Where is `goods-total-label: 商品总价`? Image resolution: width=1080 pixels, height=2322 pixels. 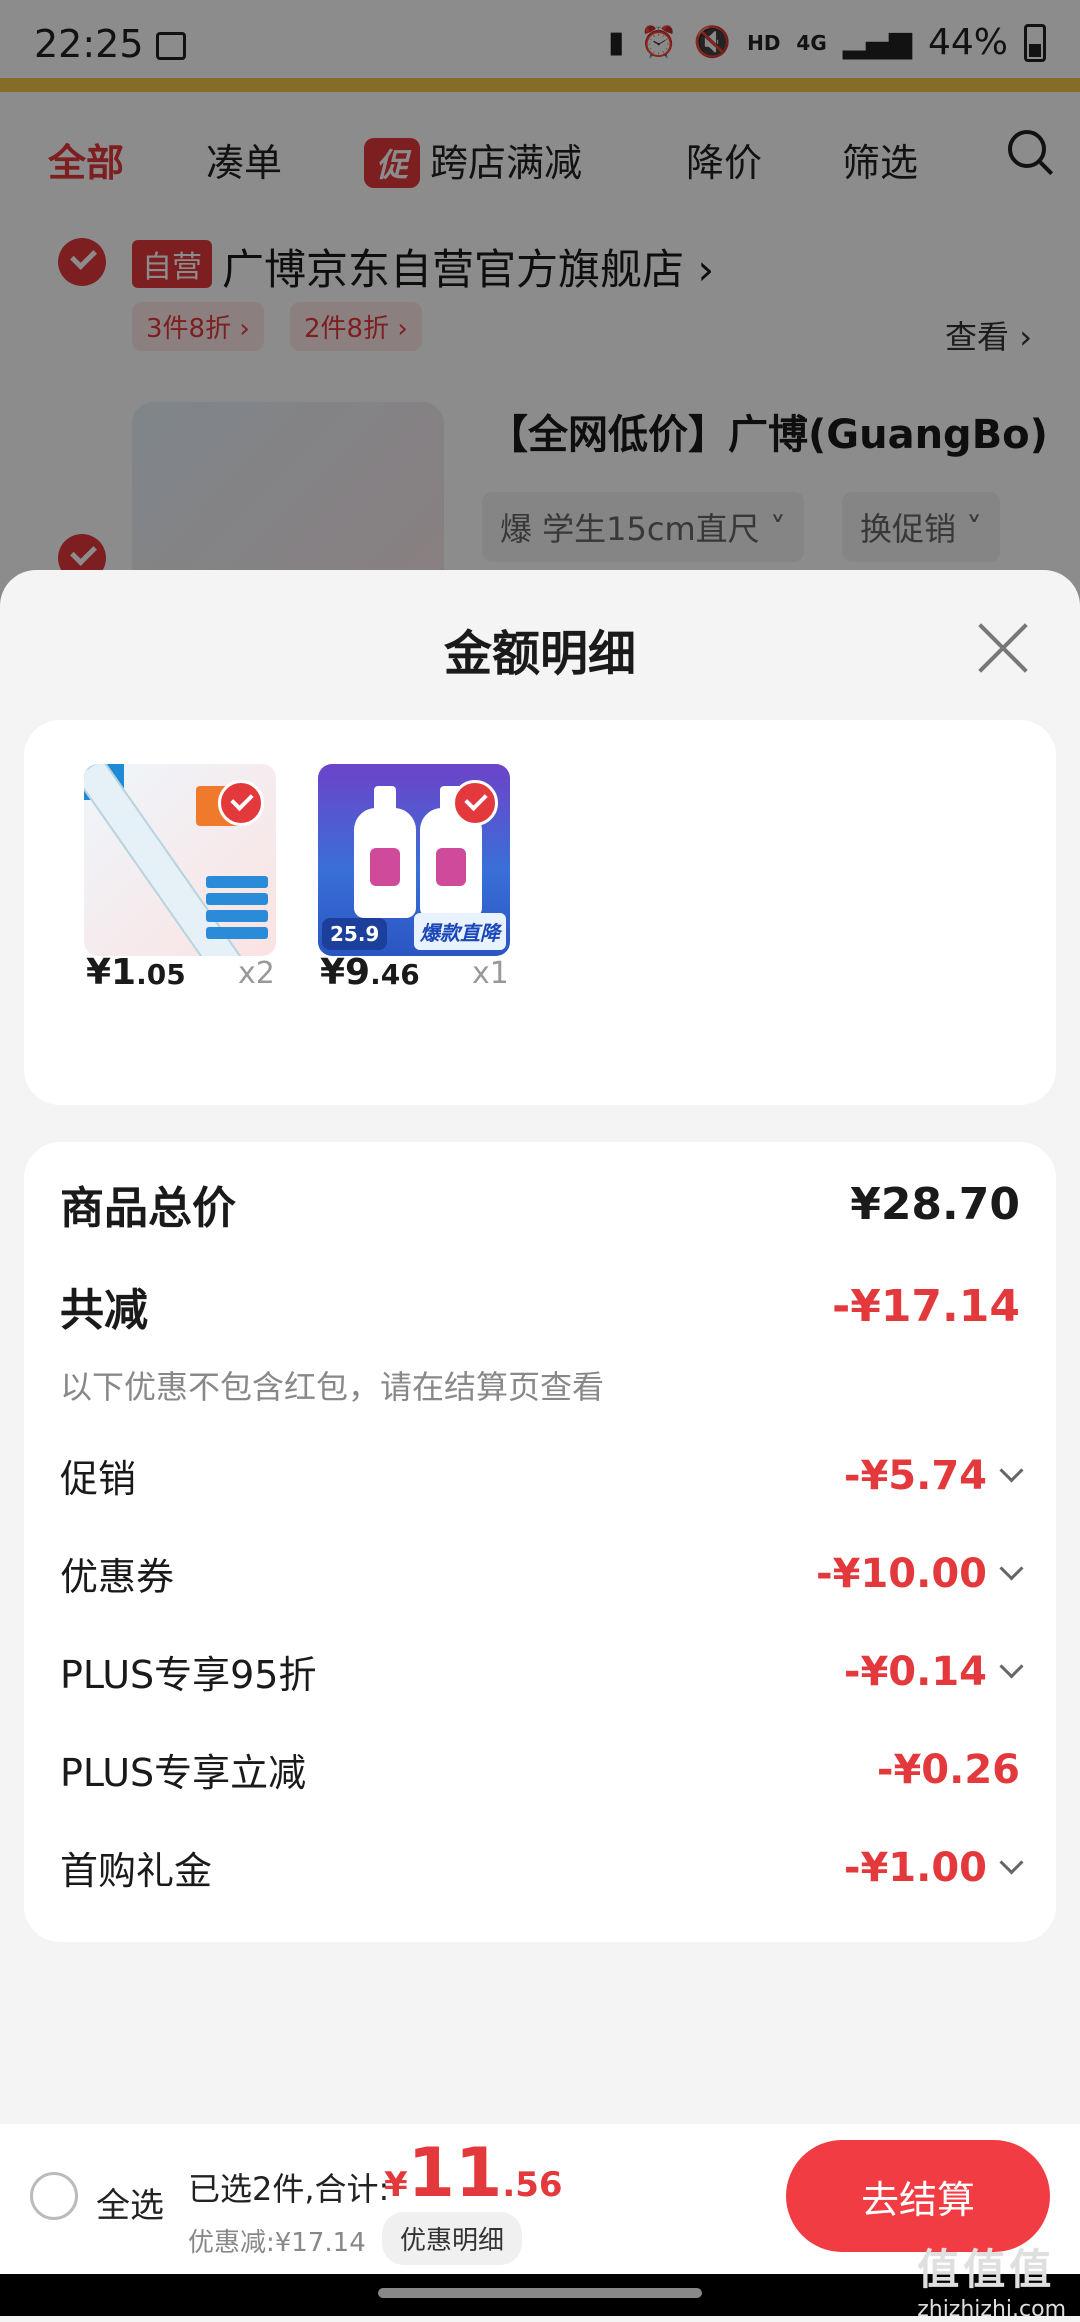 goods-total-label: 商品总价 is located at coordinates (148, 1208).